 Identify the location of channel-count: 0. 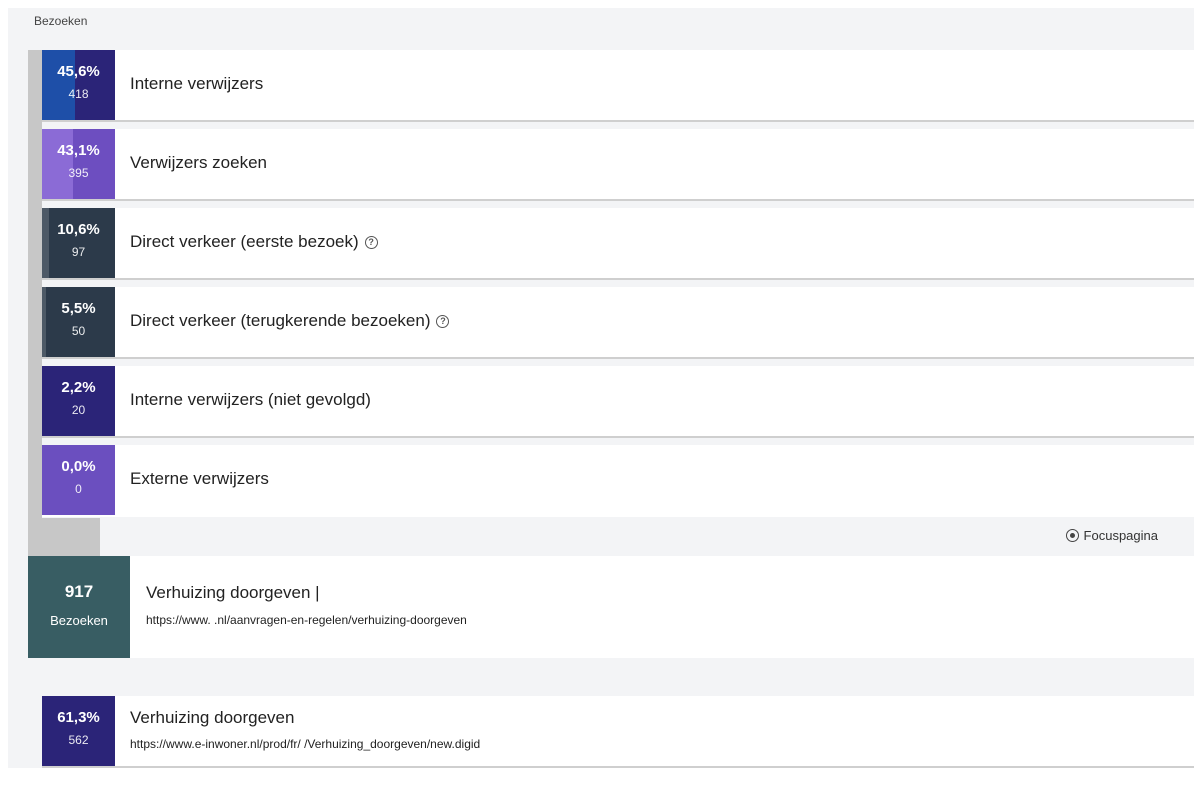
(78, 489).